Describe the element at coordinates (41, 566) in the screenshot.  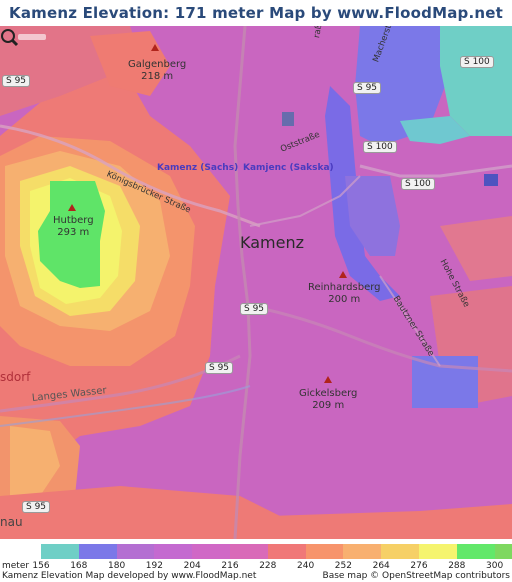
I see `legend-tick: 156` at that location.